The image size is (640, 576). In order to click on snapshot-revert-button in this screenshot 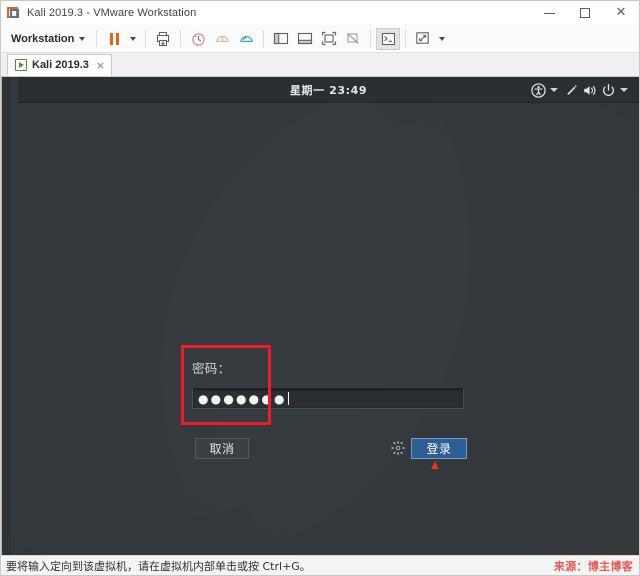, I will do `click(222, 39)`.